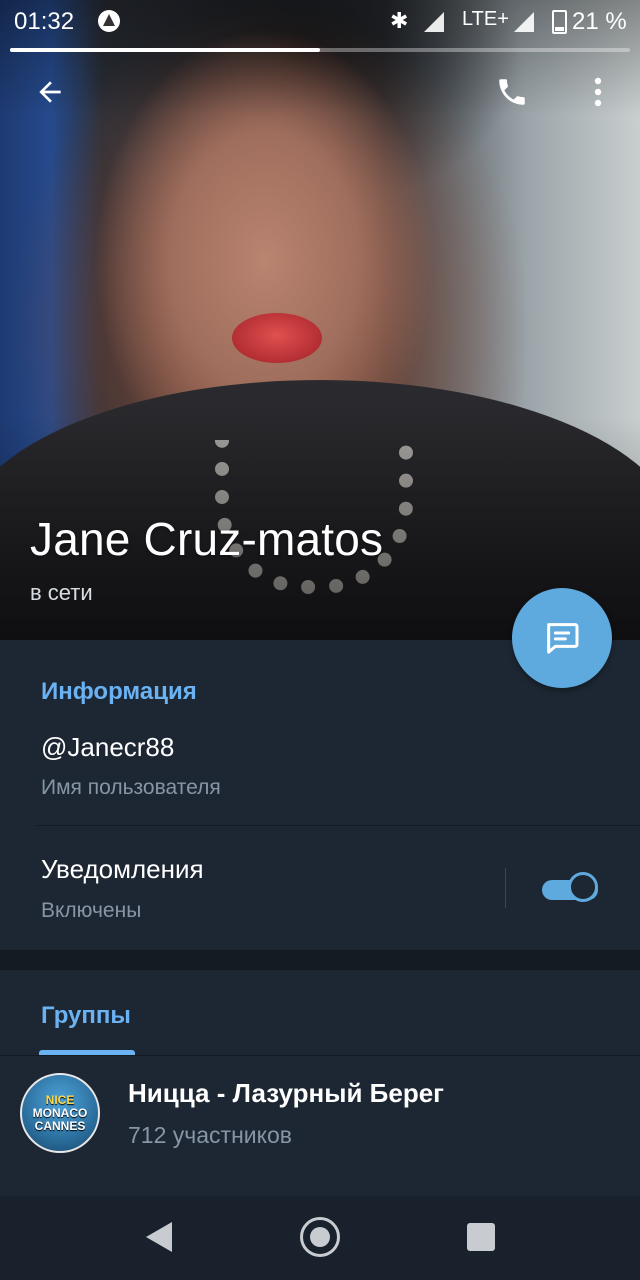 The image size is (640, 1280). I want to click on phone-icon, so click(512, 92).